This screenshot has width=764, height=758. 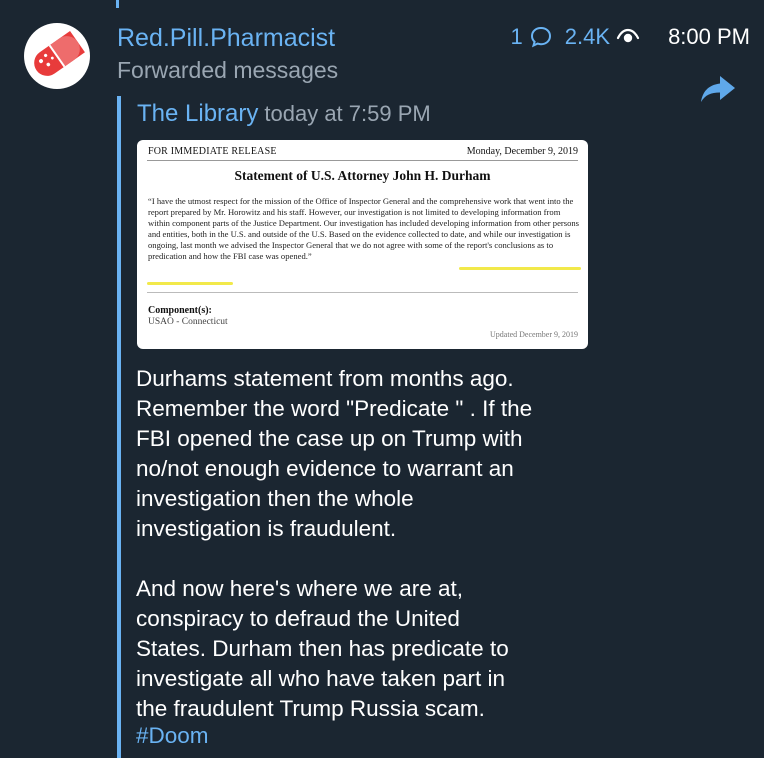 I want to click on eye-icon, so click(x=628, y=35).